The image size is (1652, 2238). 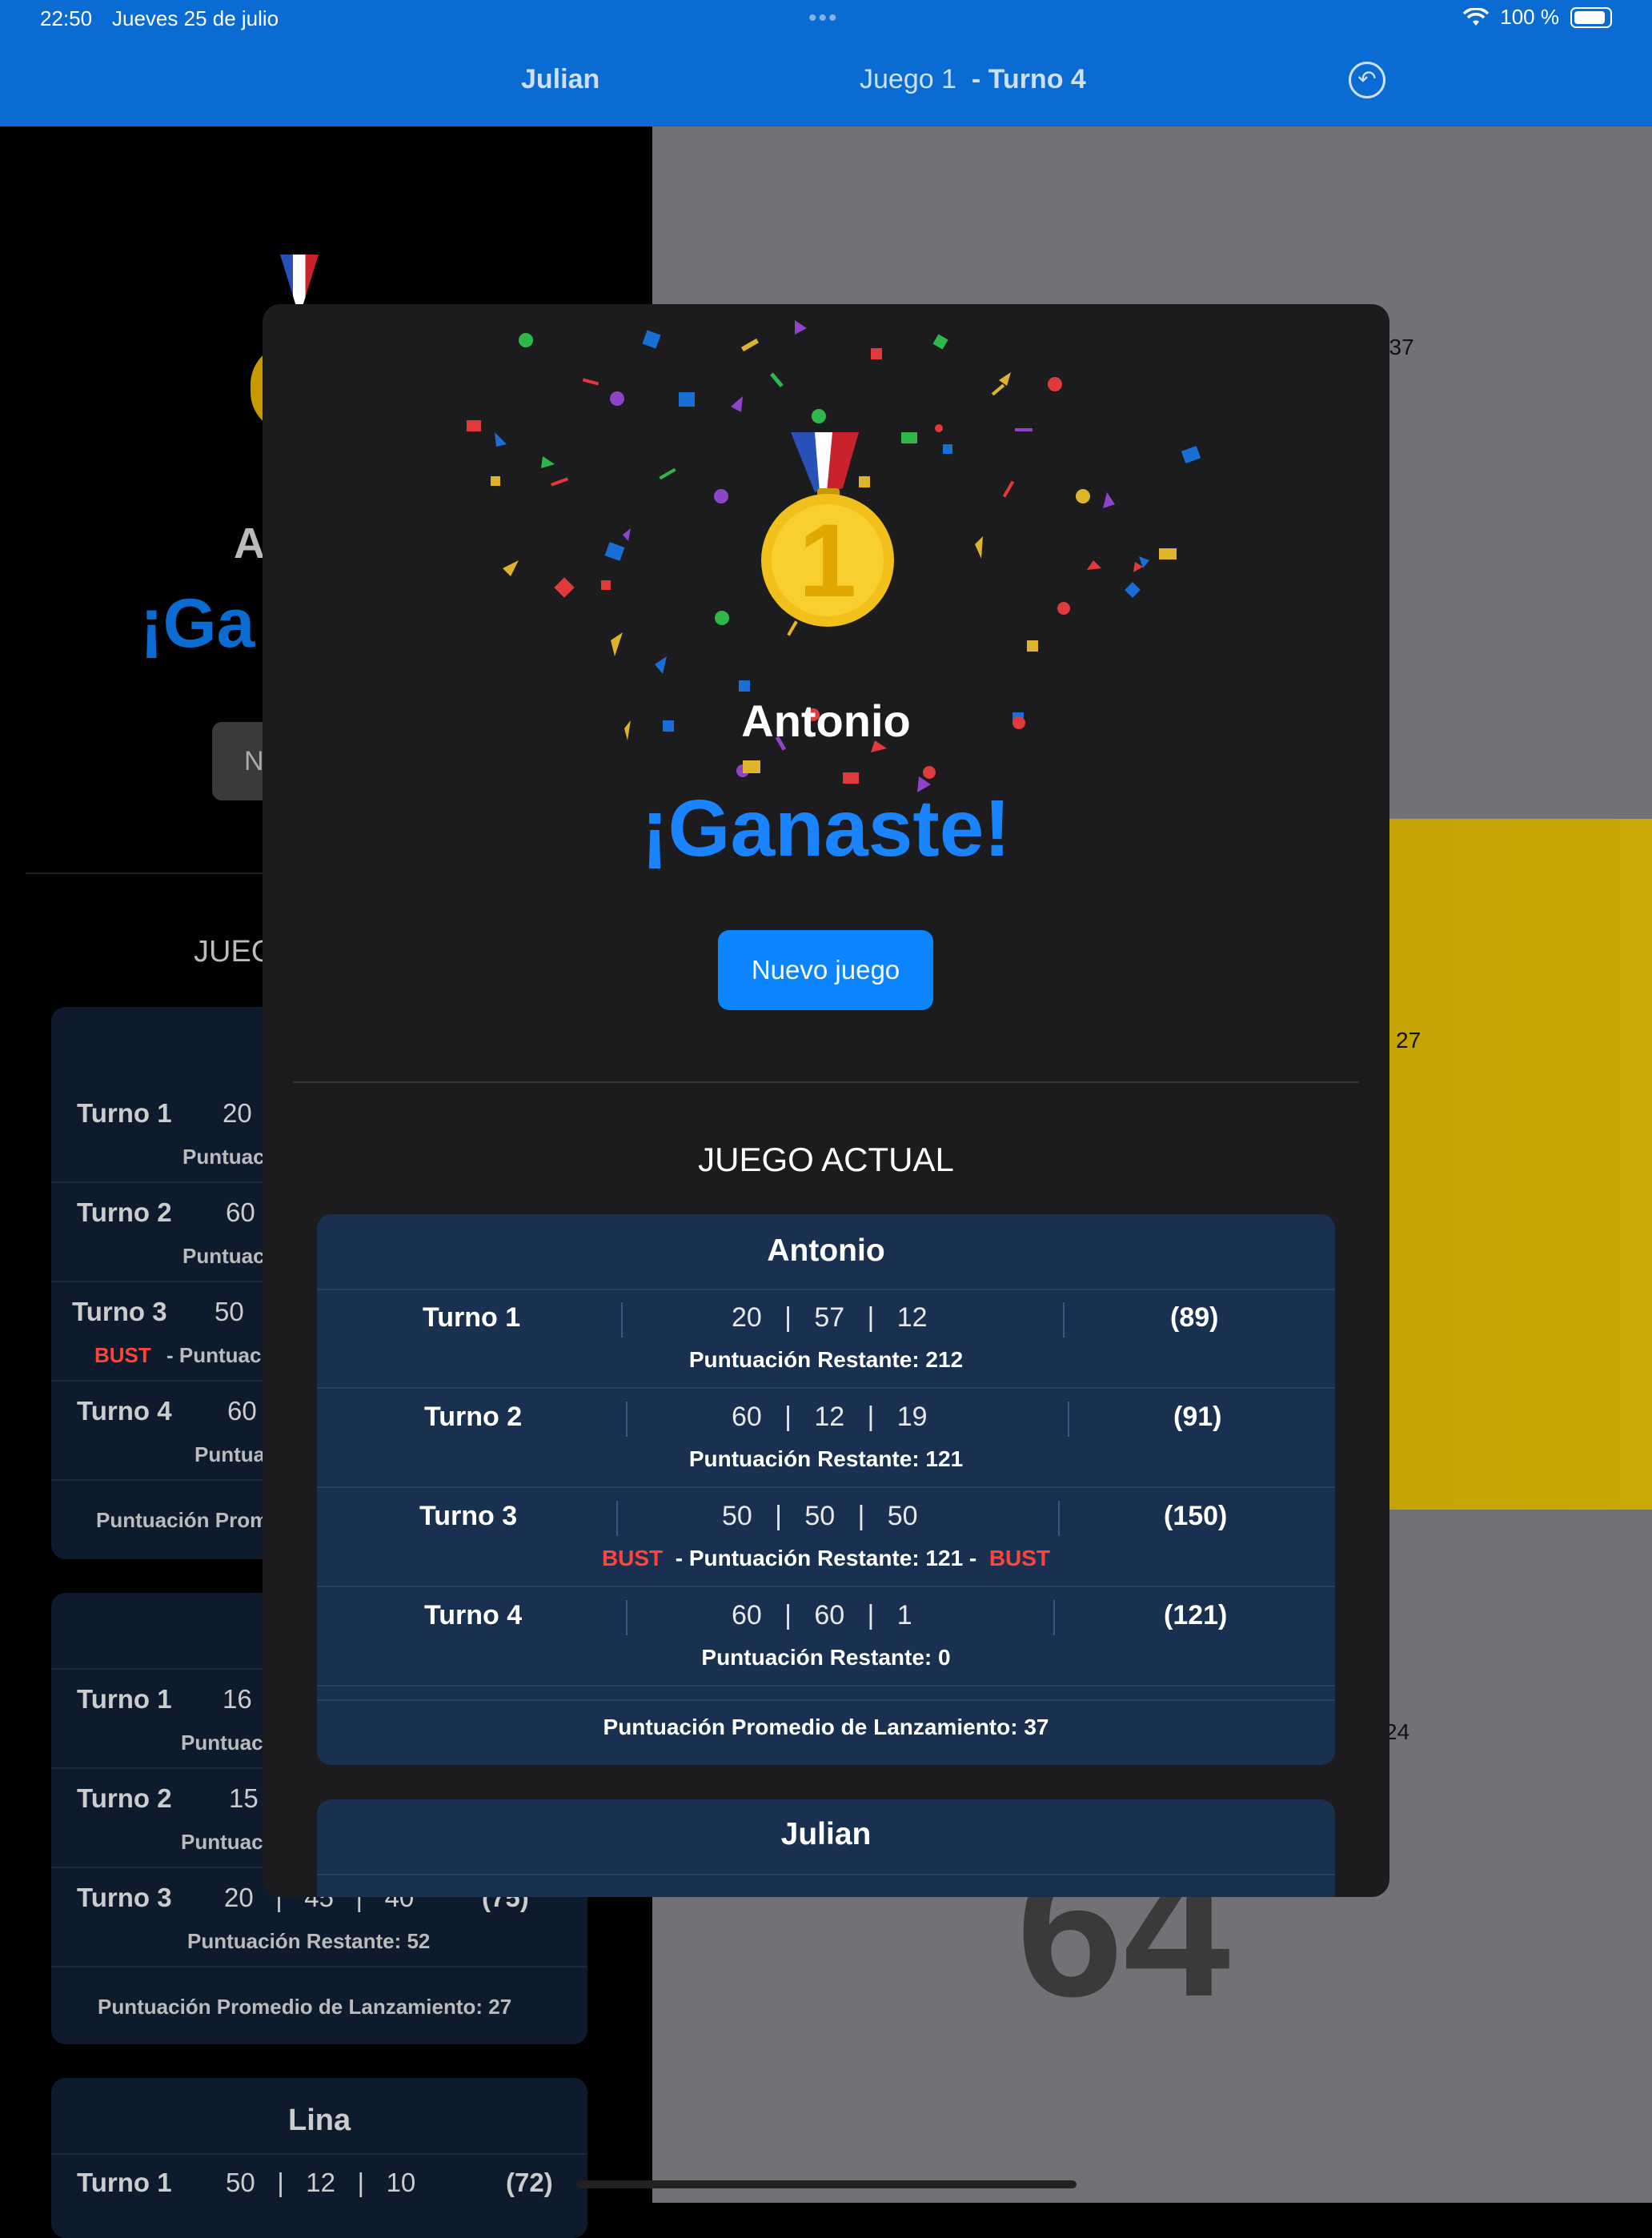 What do you see at coordinates (826, 2184) in the screenshot?
I see `home-indicator` at bounding box center [826, 2184].